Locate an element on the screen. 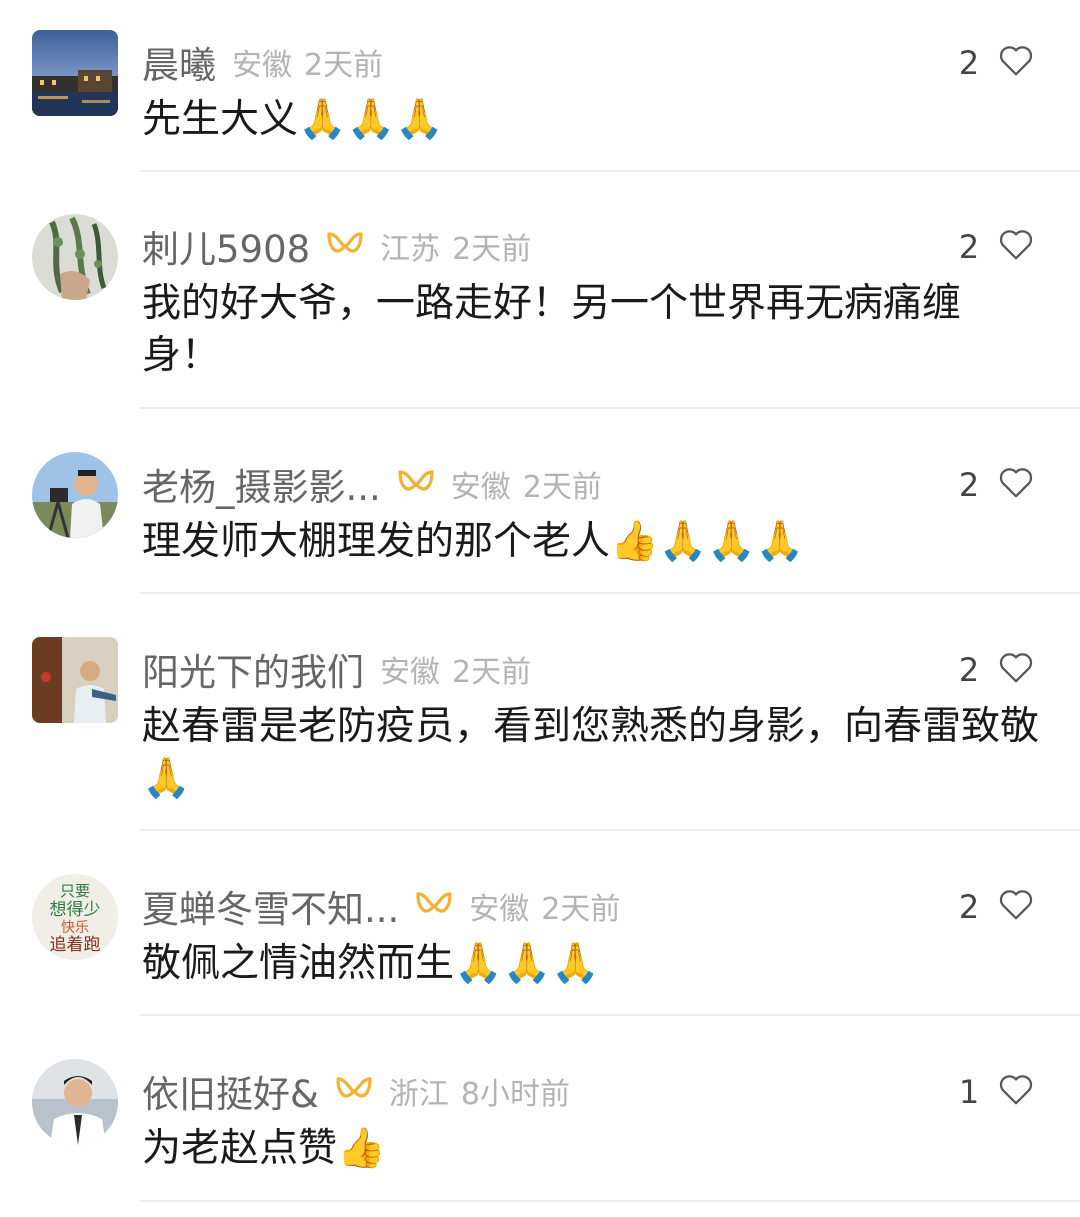  avatar-text: 想得少 is located at coordinates (75, 910).